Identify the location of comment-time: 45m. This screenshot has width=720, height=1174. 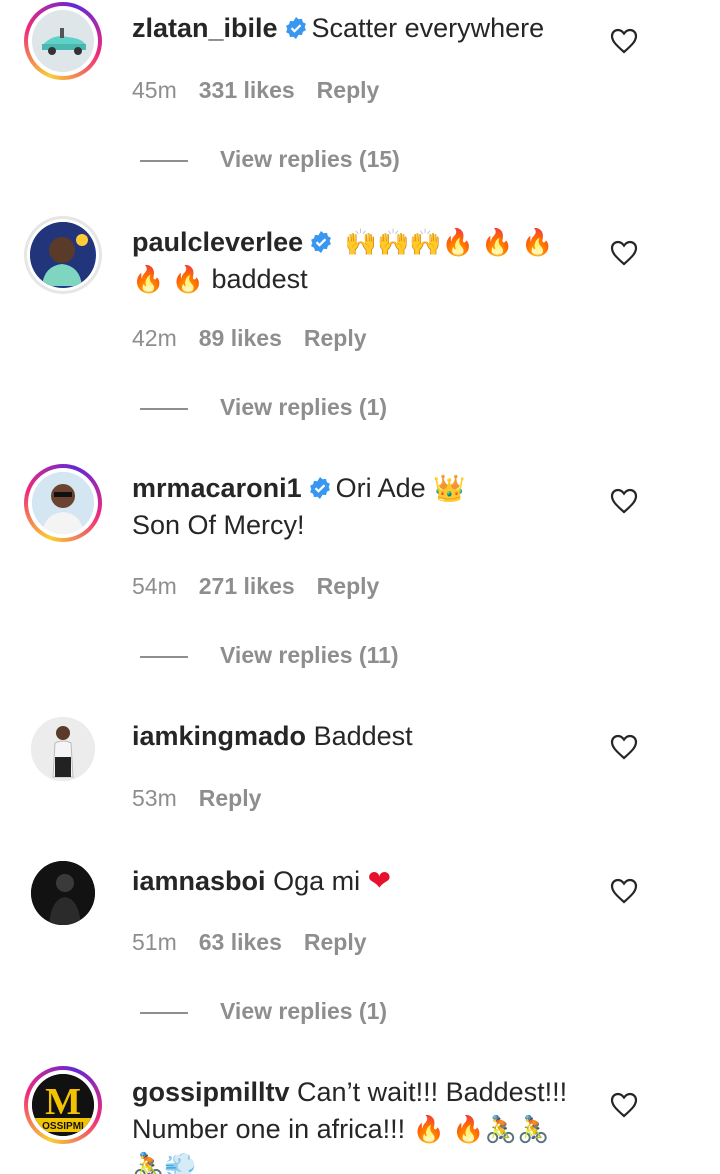
(154, 90).